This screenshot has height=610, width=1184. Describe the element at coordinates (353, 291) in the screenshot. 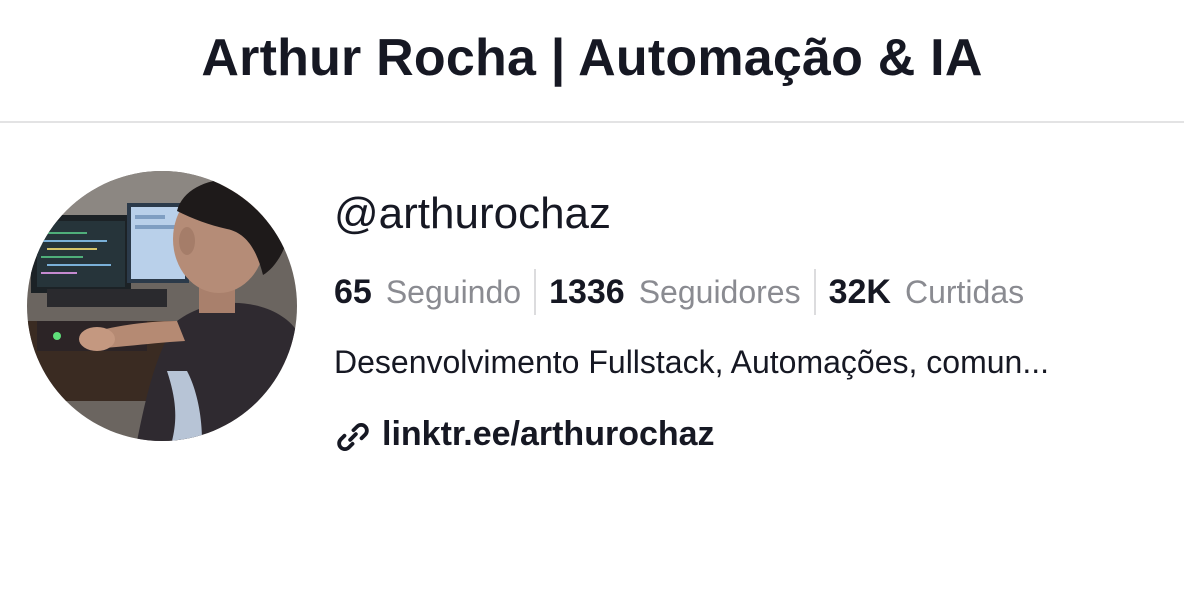

I see `following-count: 65` at that location.